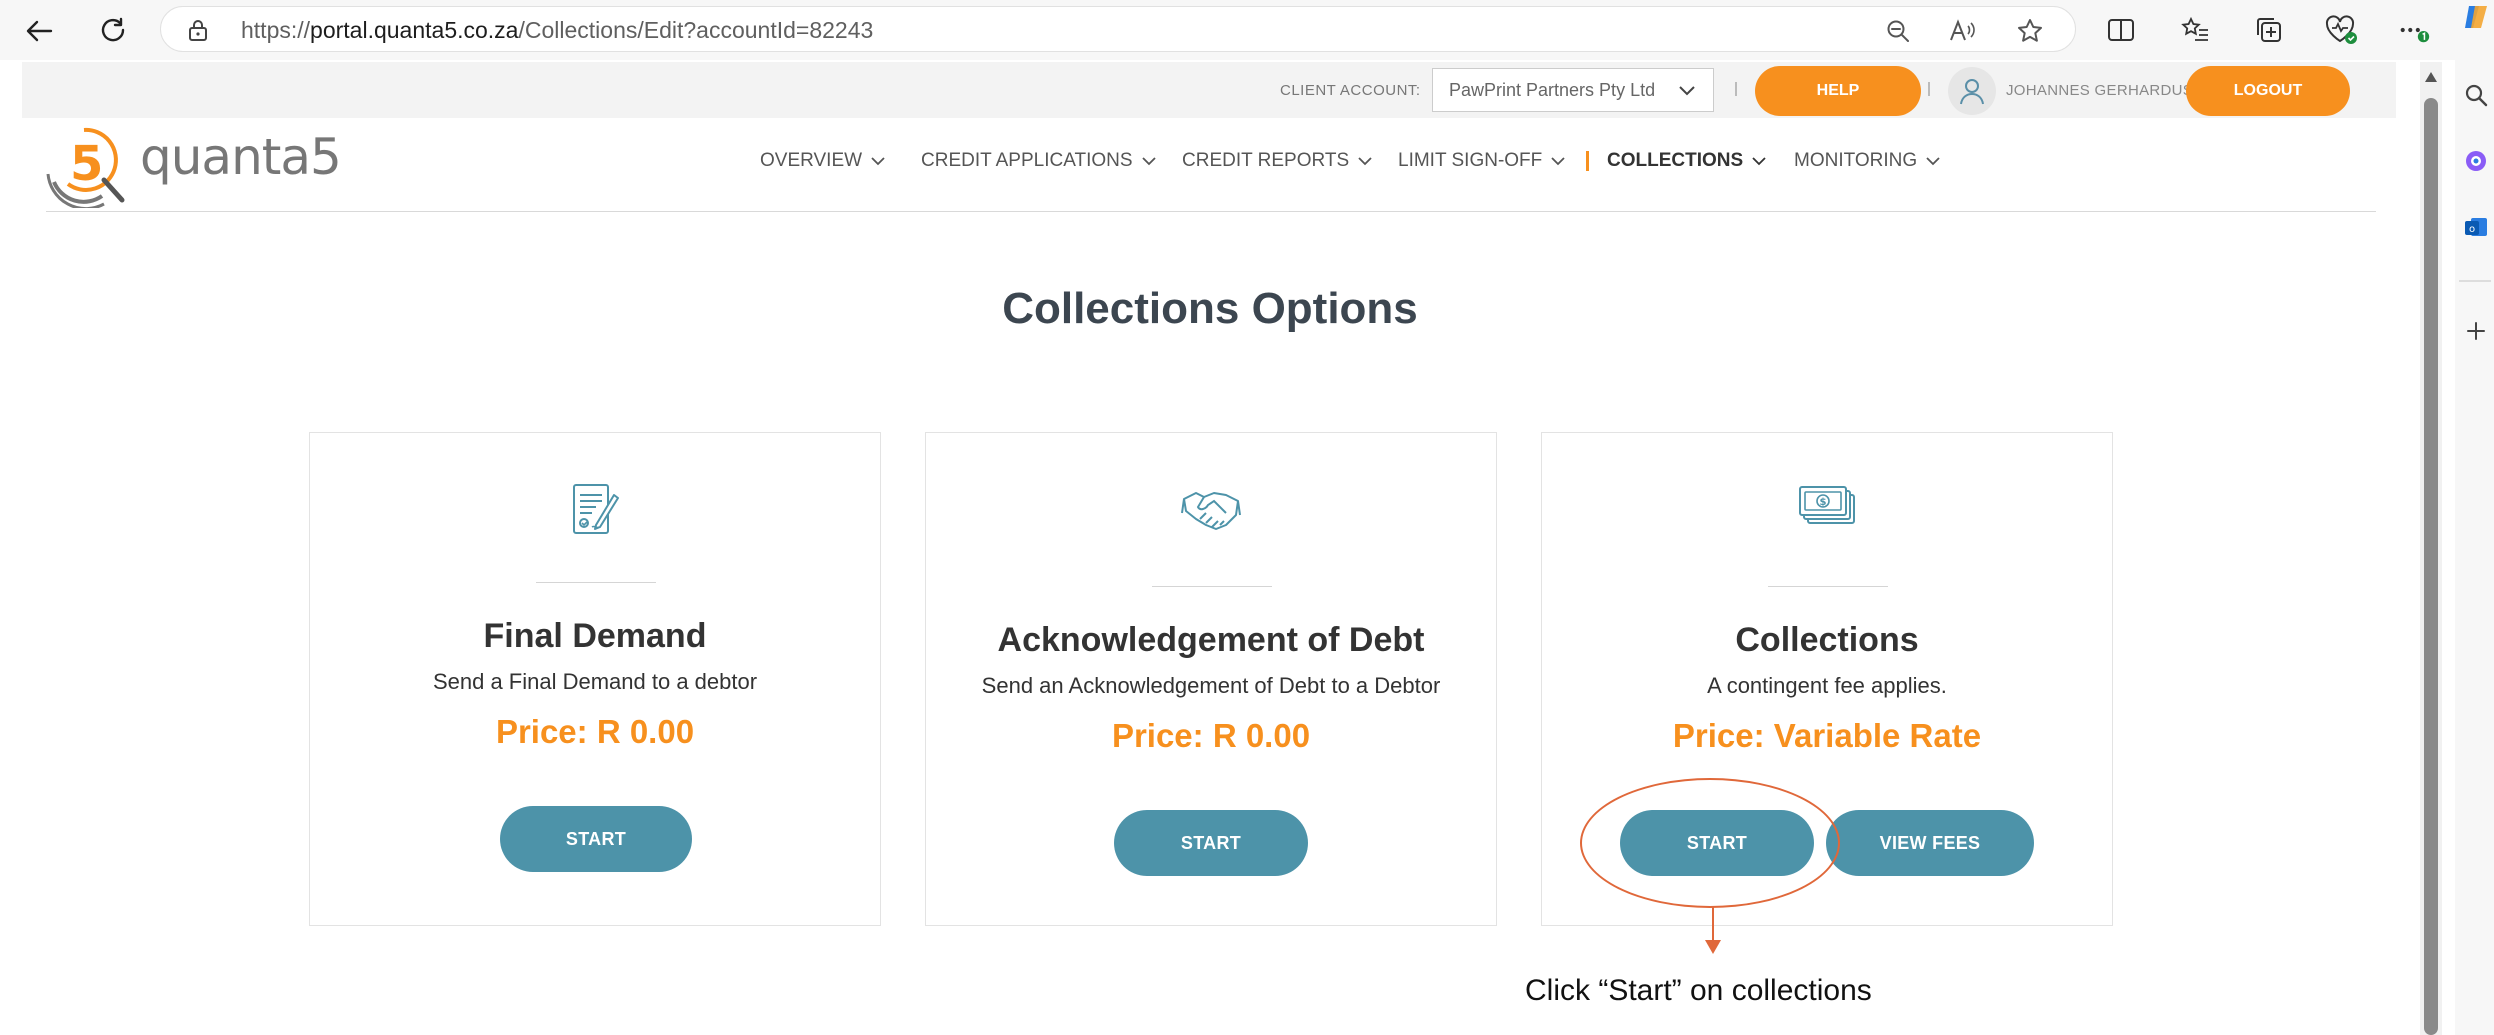  Describe the element at coordinates (1211, 510) in the screenshot. I see `handshake-icon` at that location.